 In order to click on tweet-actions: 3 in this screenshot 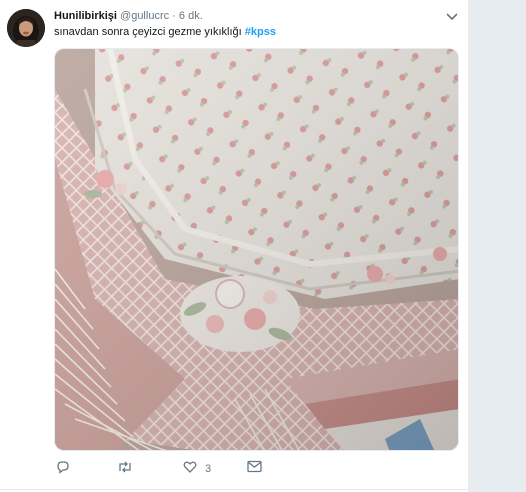, I will do `click(199, 469)`.